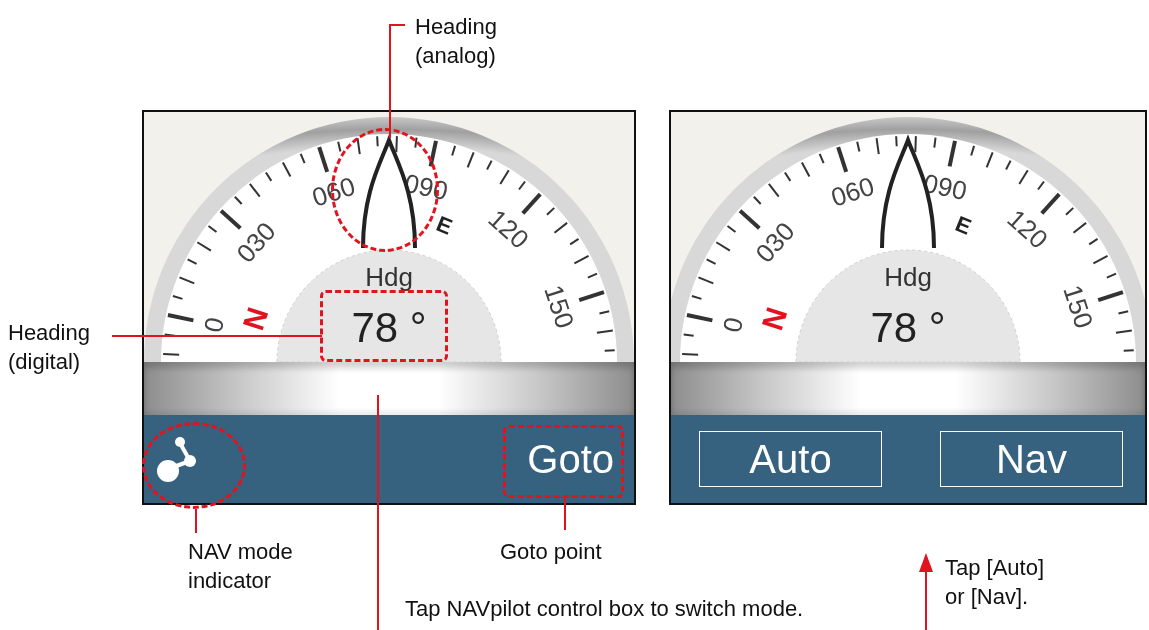  I want to click on mode-button: Auto, so click(790, 459).